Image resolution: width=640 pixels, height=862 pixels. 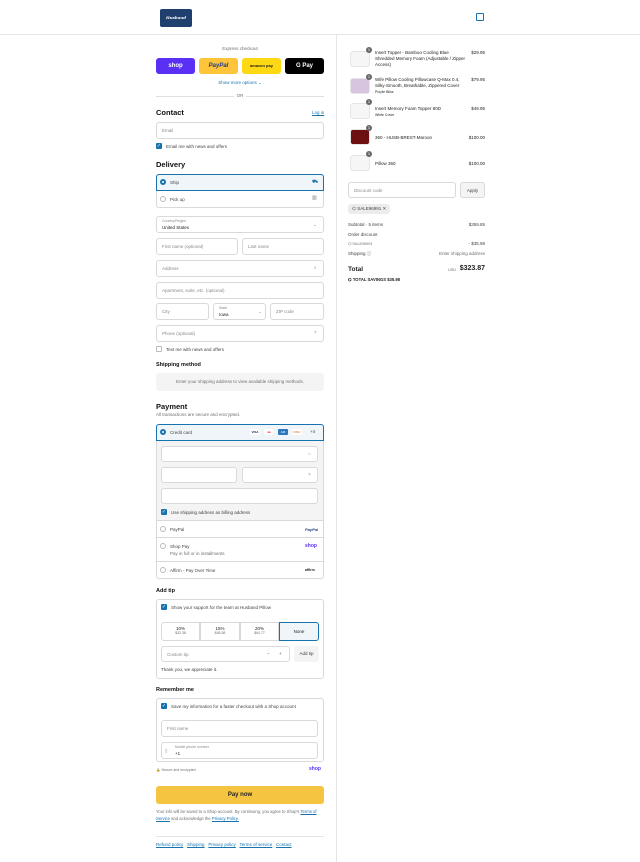 I want to click on header: Husband Pillow, so click(x=320, y=17).